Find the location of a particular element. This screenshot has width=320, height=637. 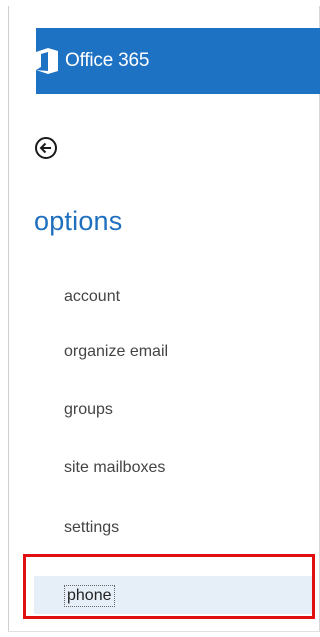

menu-item-account: account is located at coordinates (92, 297).